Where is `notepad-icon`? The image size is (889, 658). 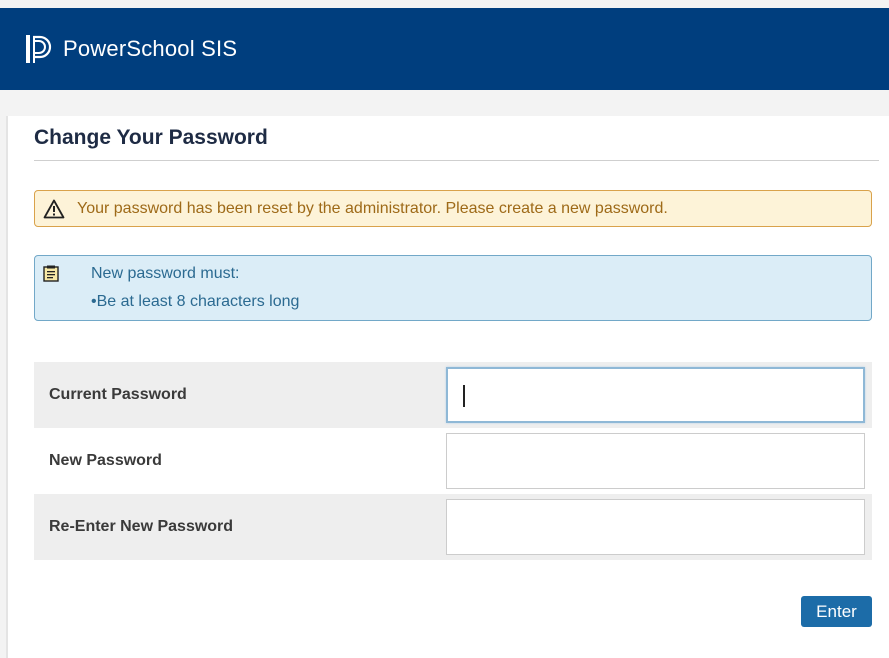 notepad-icon is located at coordinates (51, 273).